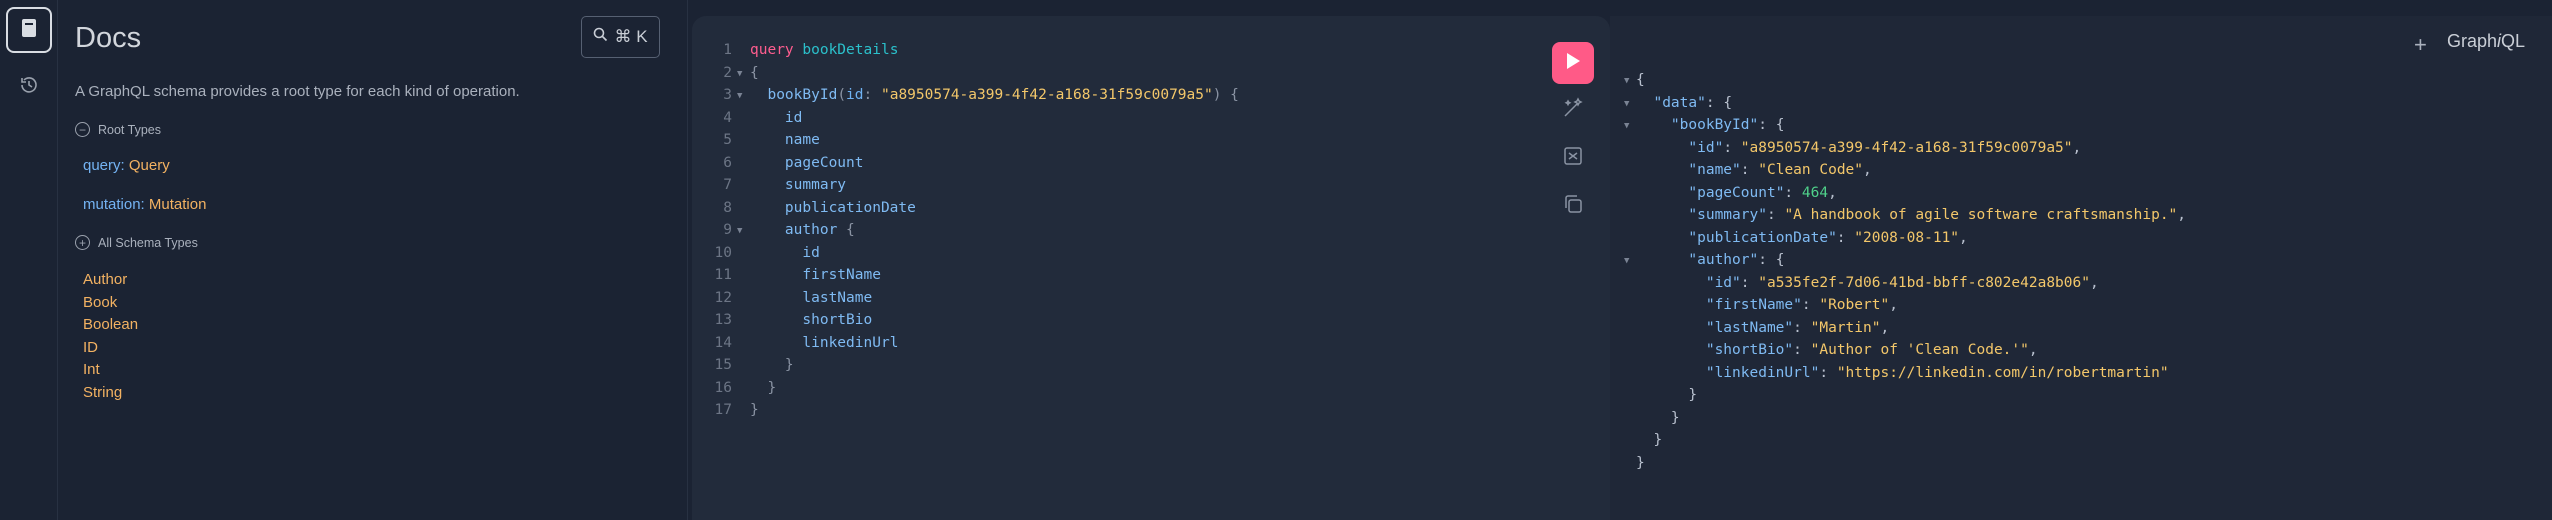 This screenshot has height=520, width=2552. Describe the element at coordinates (723, 320) in the screenshot. I see `line-number: 13` at that location.